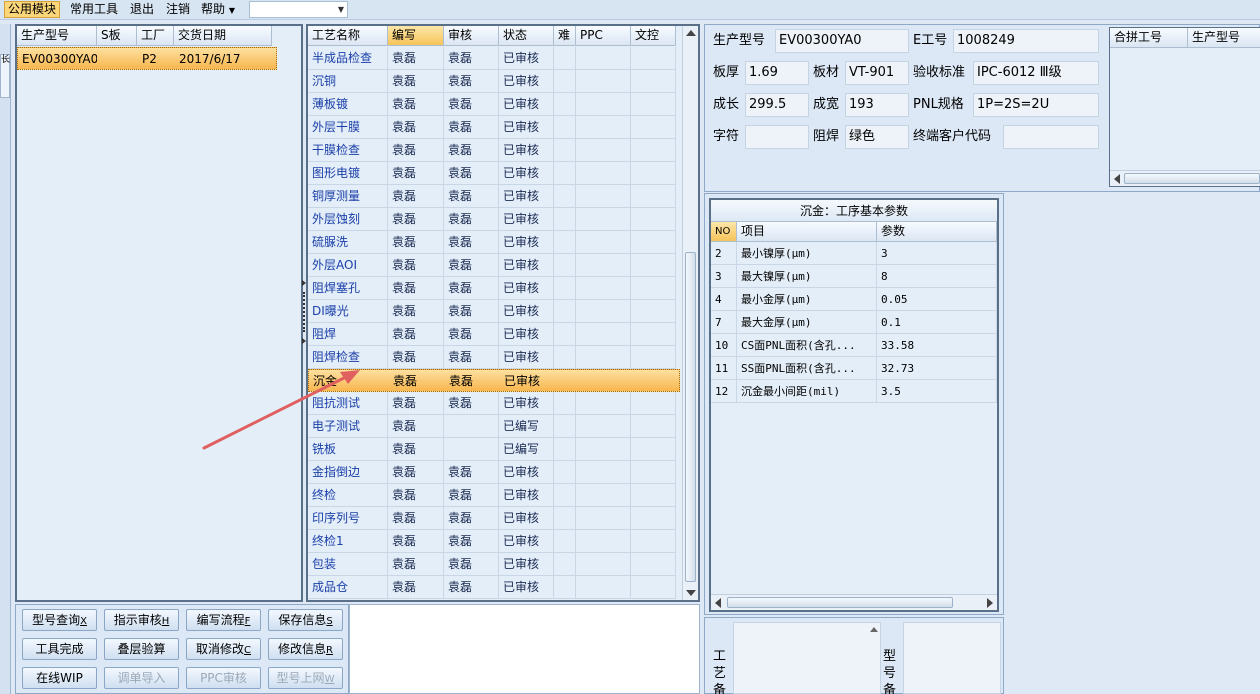 The image size is (1260, 694). Describe the element at coordinates (1149, 38) in the screenshot. I see `merge-col-header: 合拼工号` at that location.